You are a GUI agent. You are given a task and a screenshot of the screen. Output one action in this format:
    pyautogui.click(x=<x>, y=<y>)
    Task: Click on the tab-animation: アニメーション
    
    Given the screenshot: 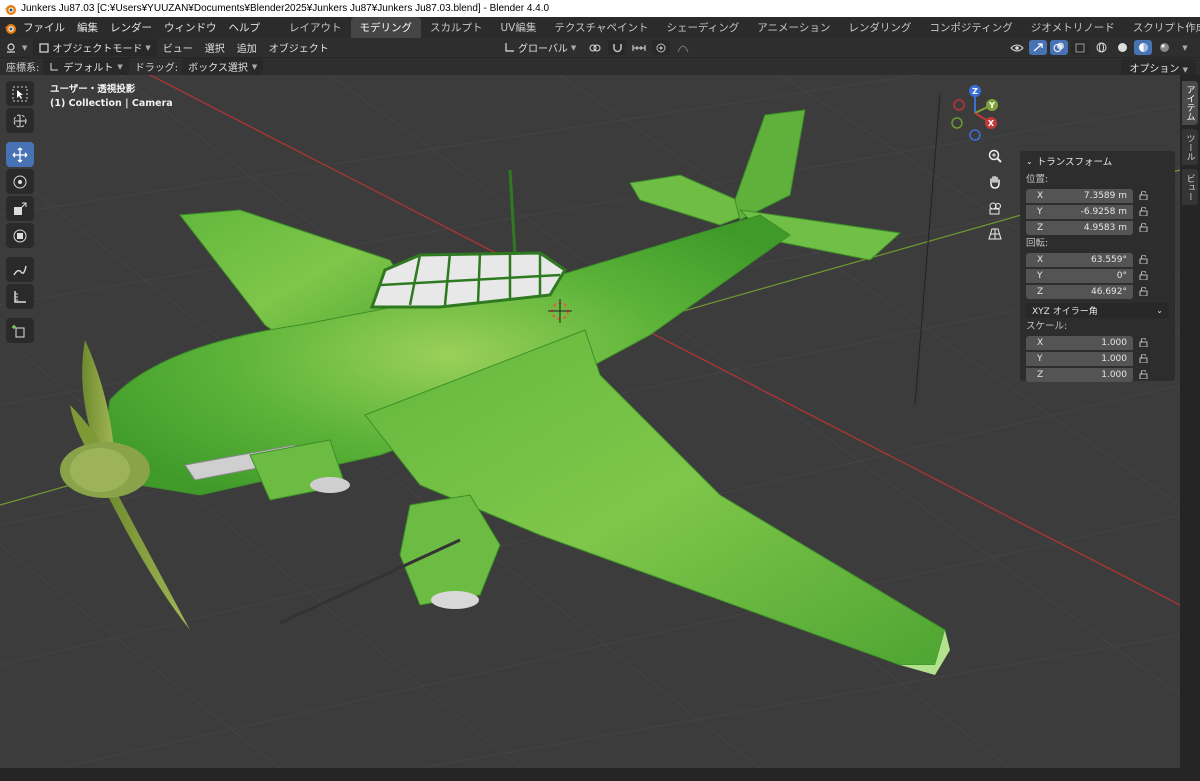 What is the action you would take?
    pyautogui.click(x=793, y=27)
    